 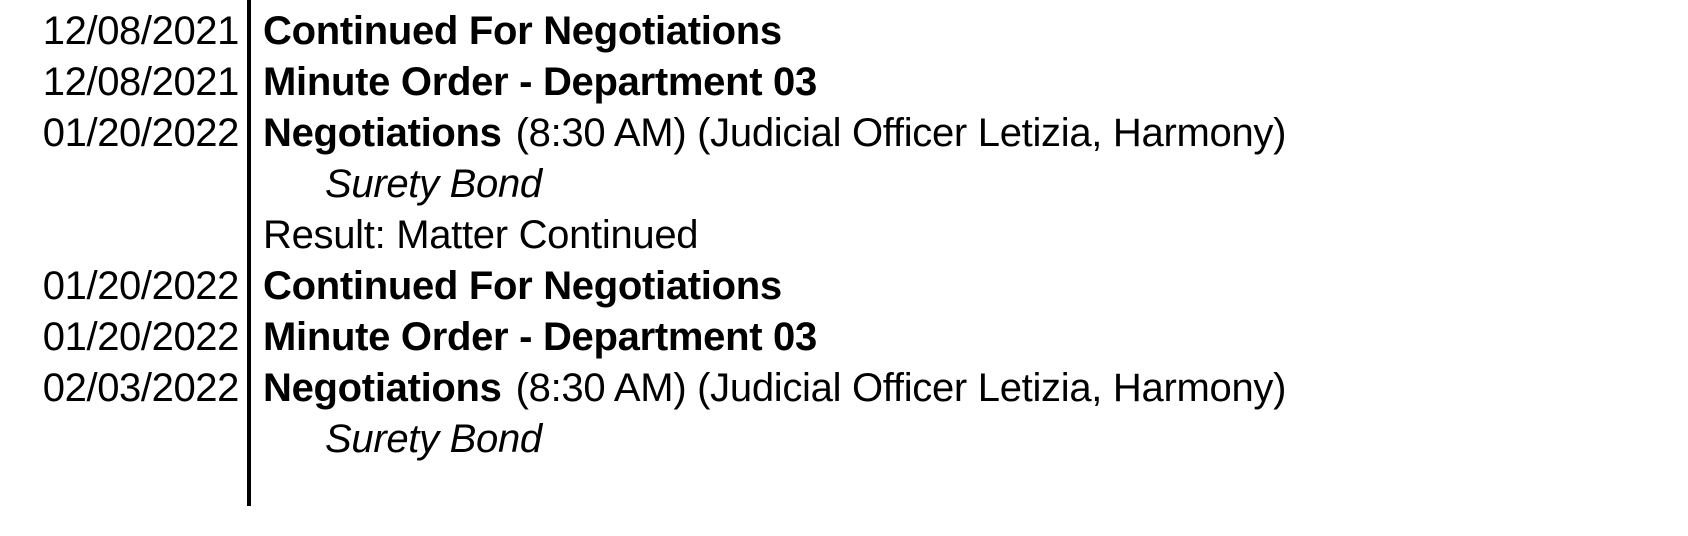 I want to click on table-row: 01/20/2022 Minute Order - Department 03, so click(x=844, y=337).